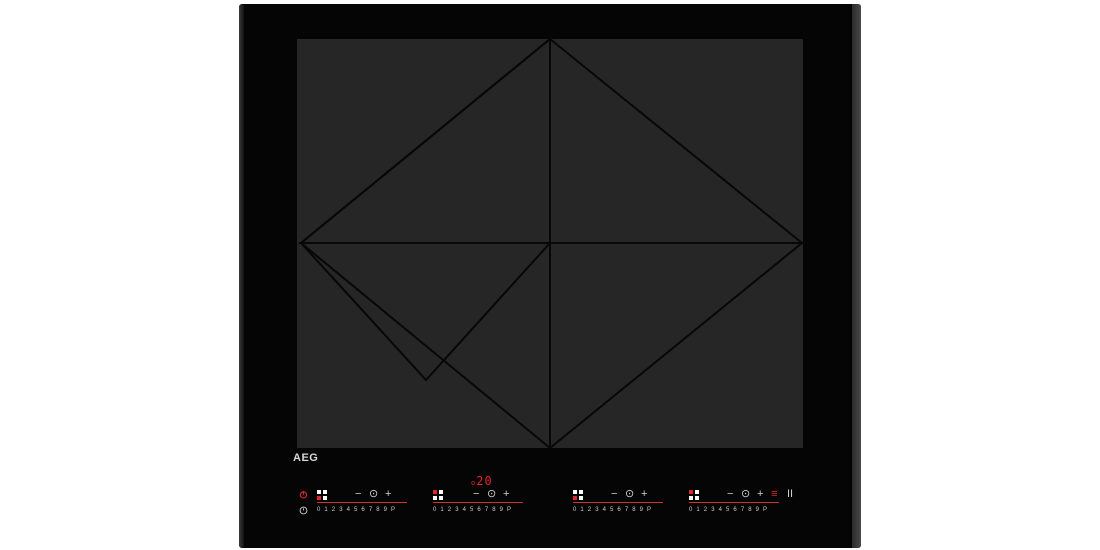  I want to click on power-icon, so click(303, 494).